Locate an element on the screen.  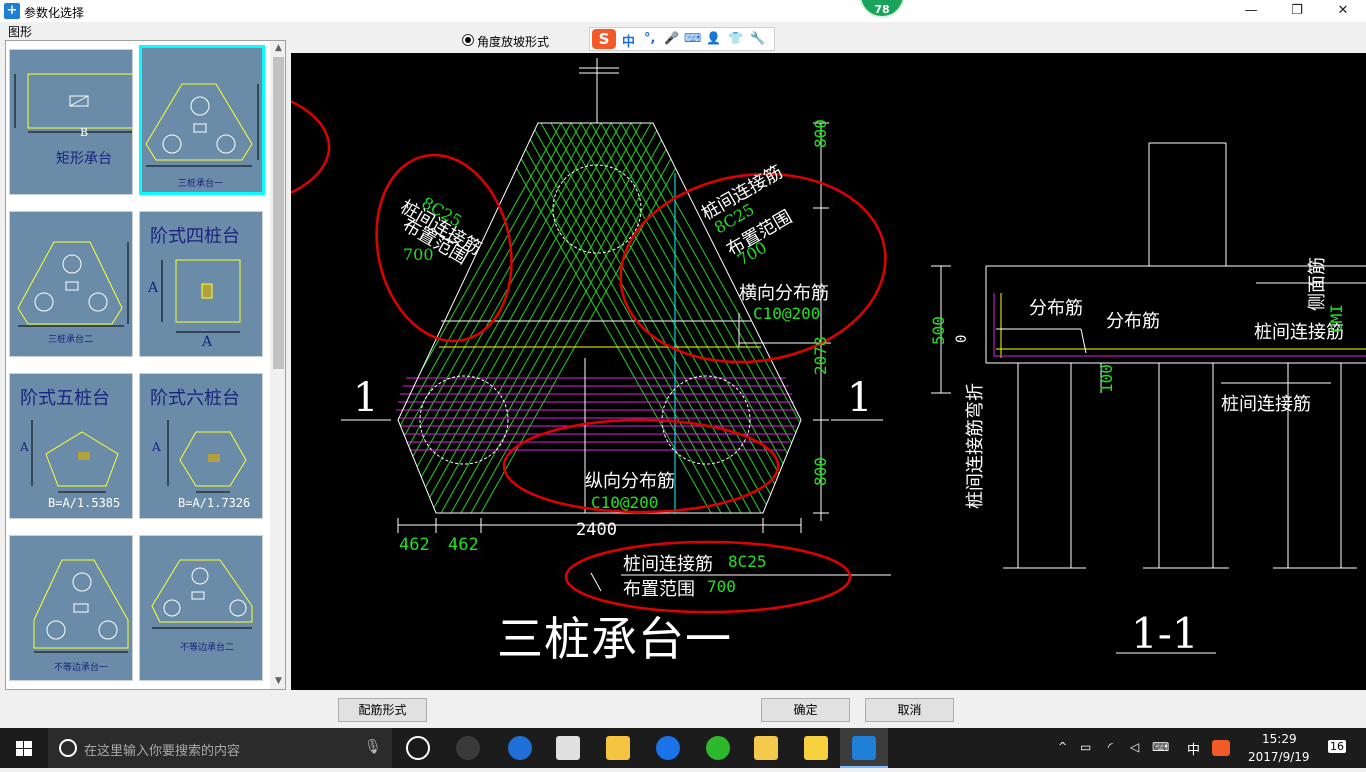
progress-badge: 78 is located at coordinates (882, 9).